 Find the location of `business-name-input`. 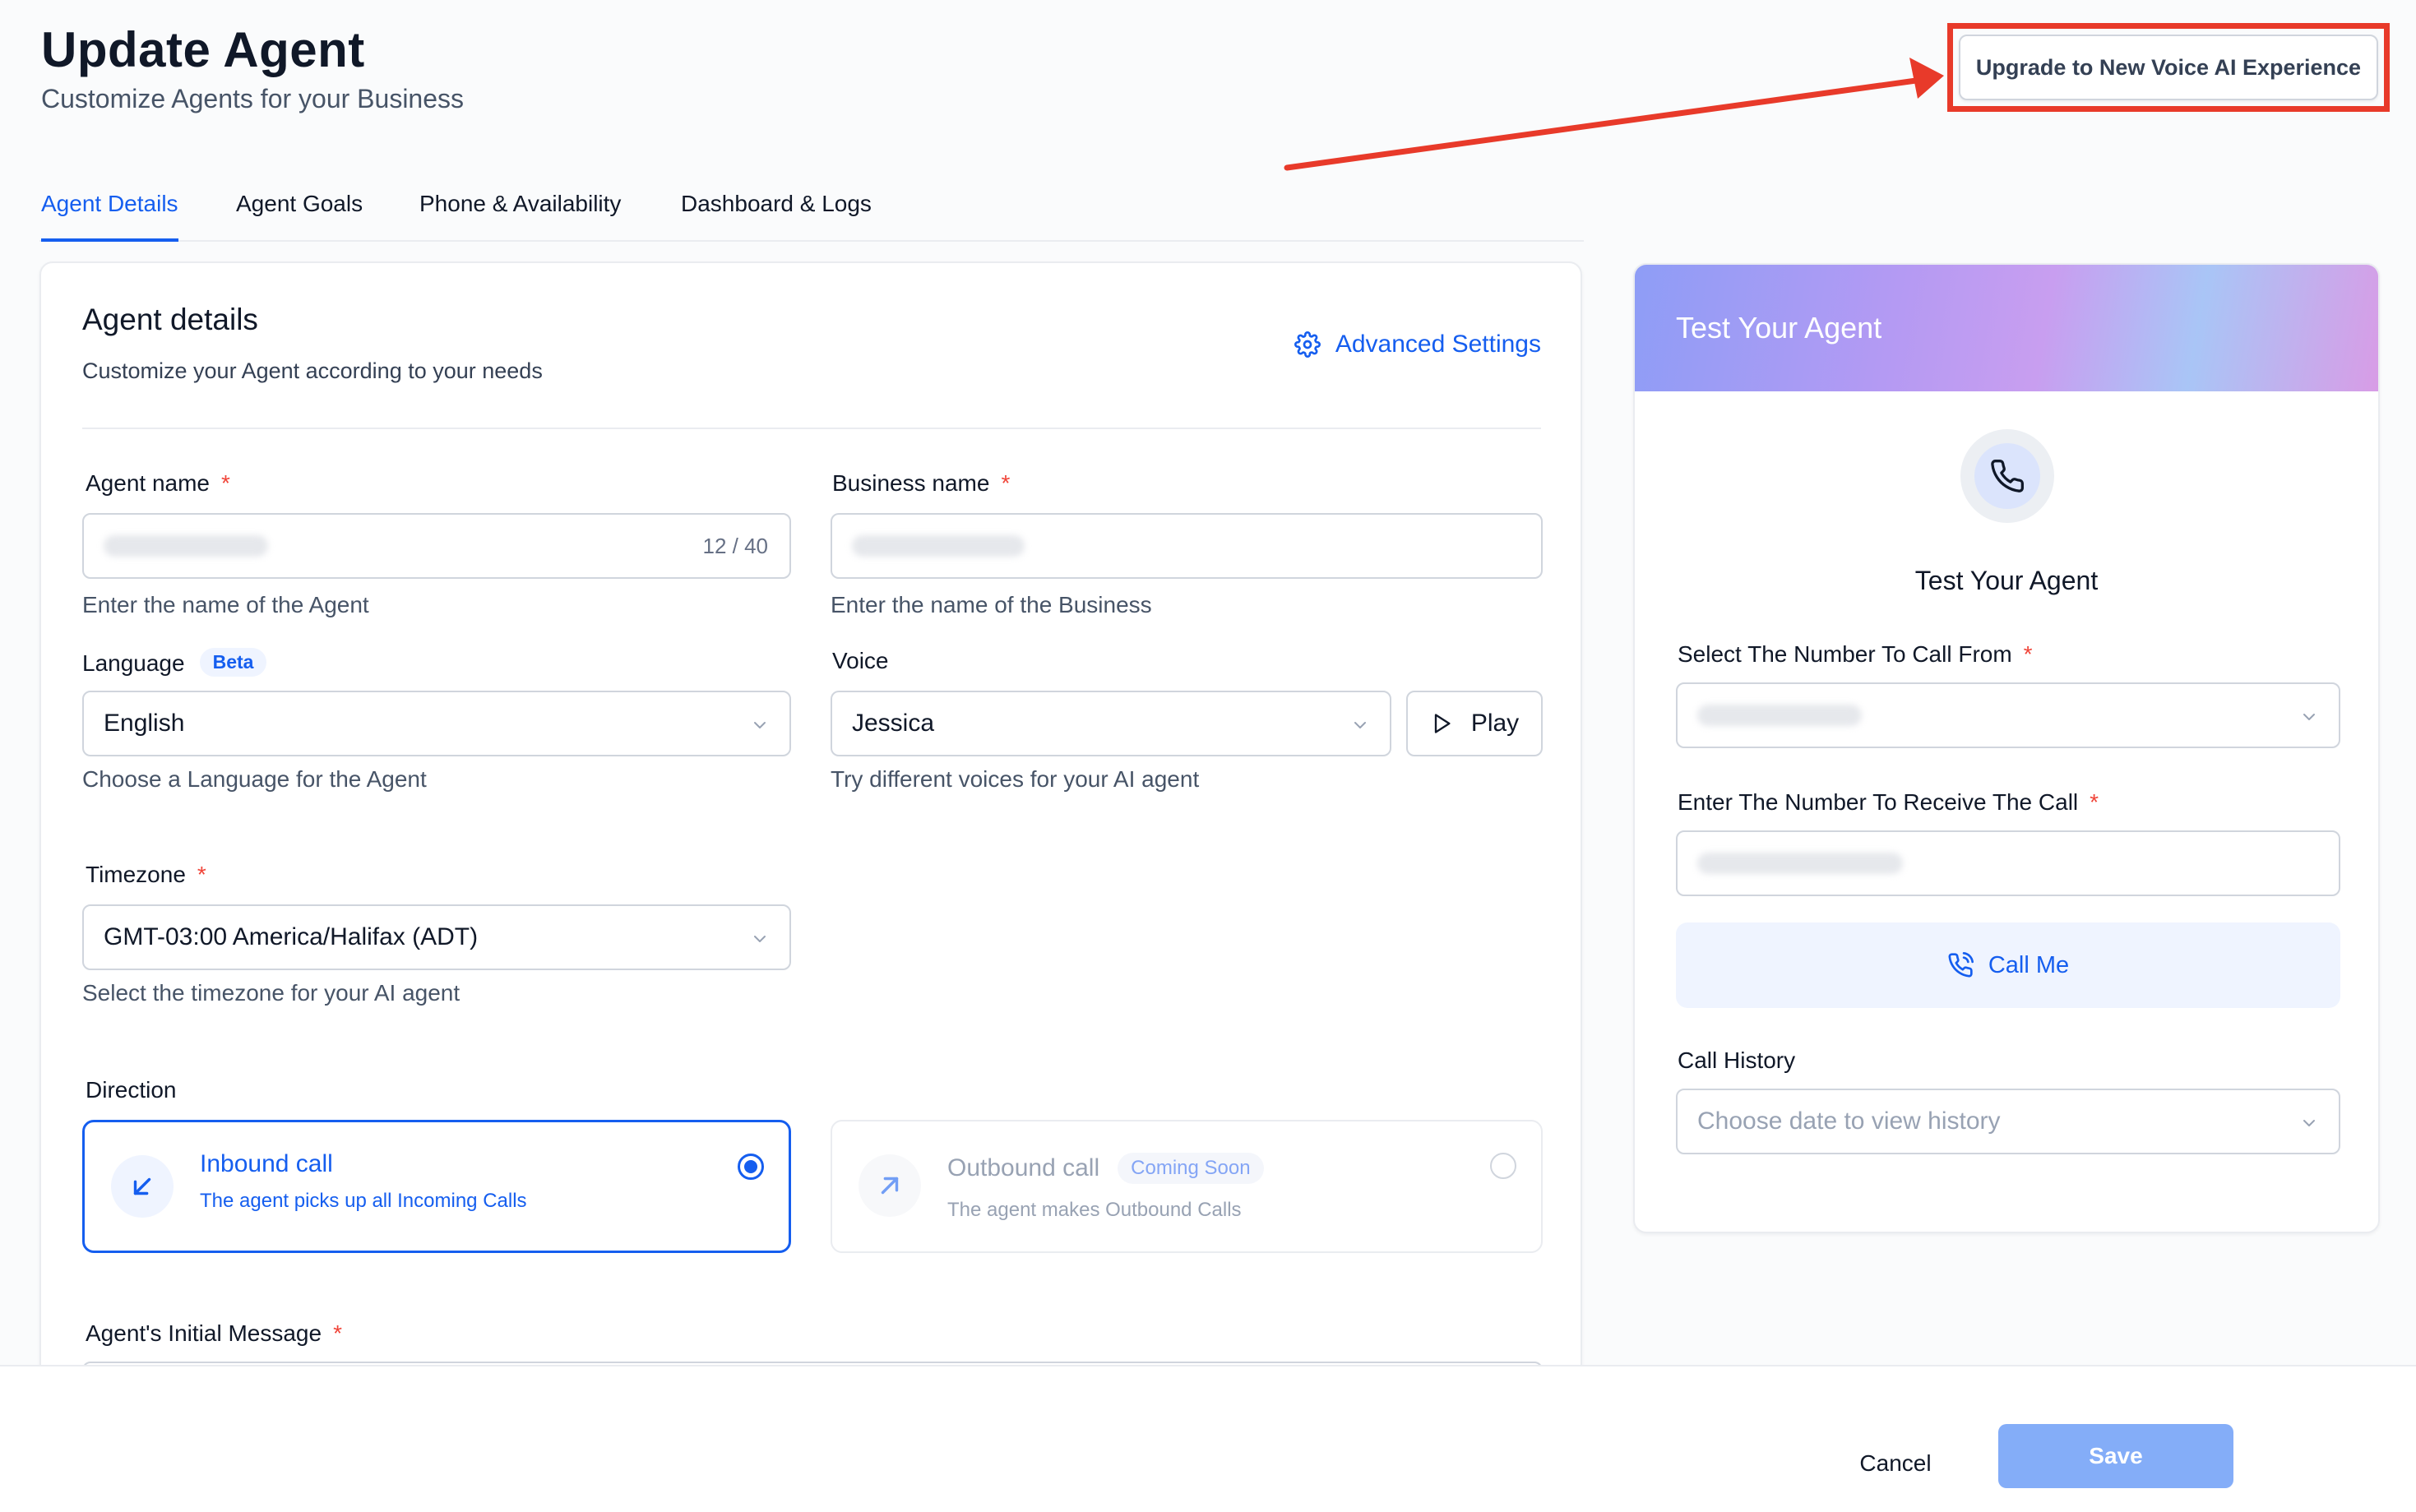

business-name-input is located at coordinates (1187, 546).